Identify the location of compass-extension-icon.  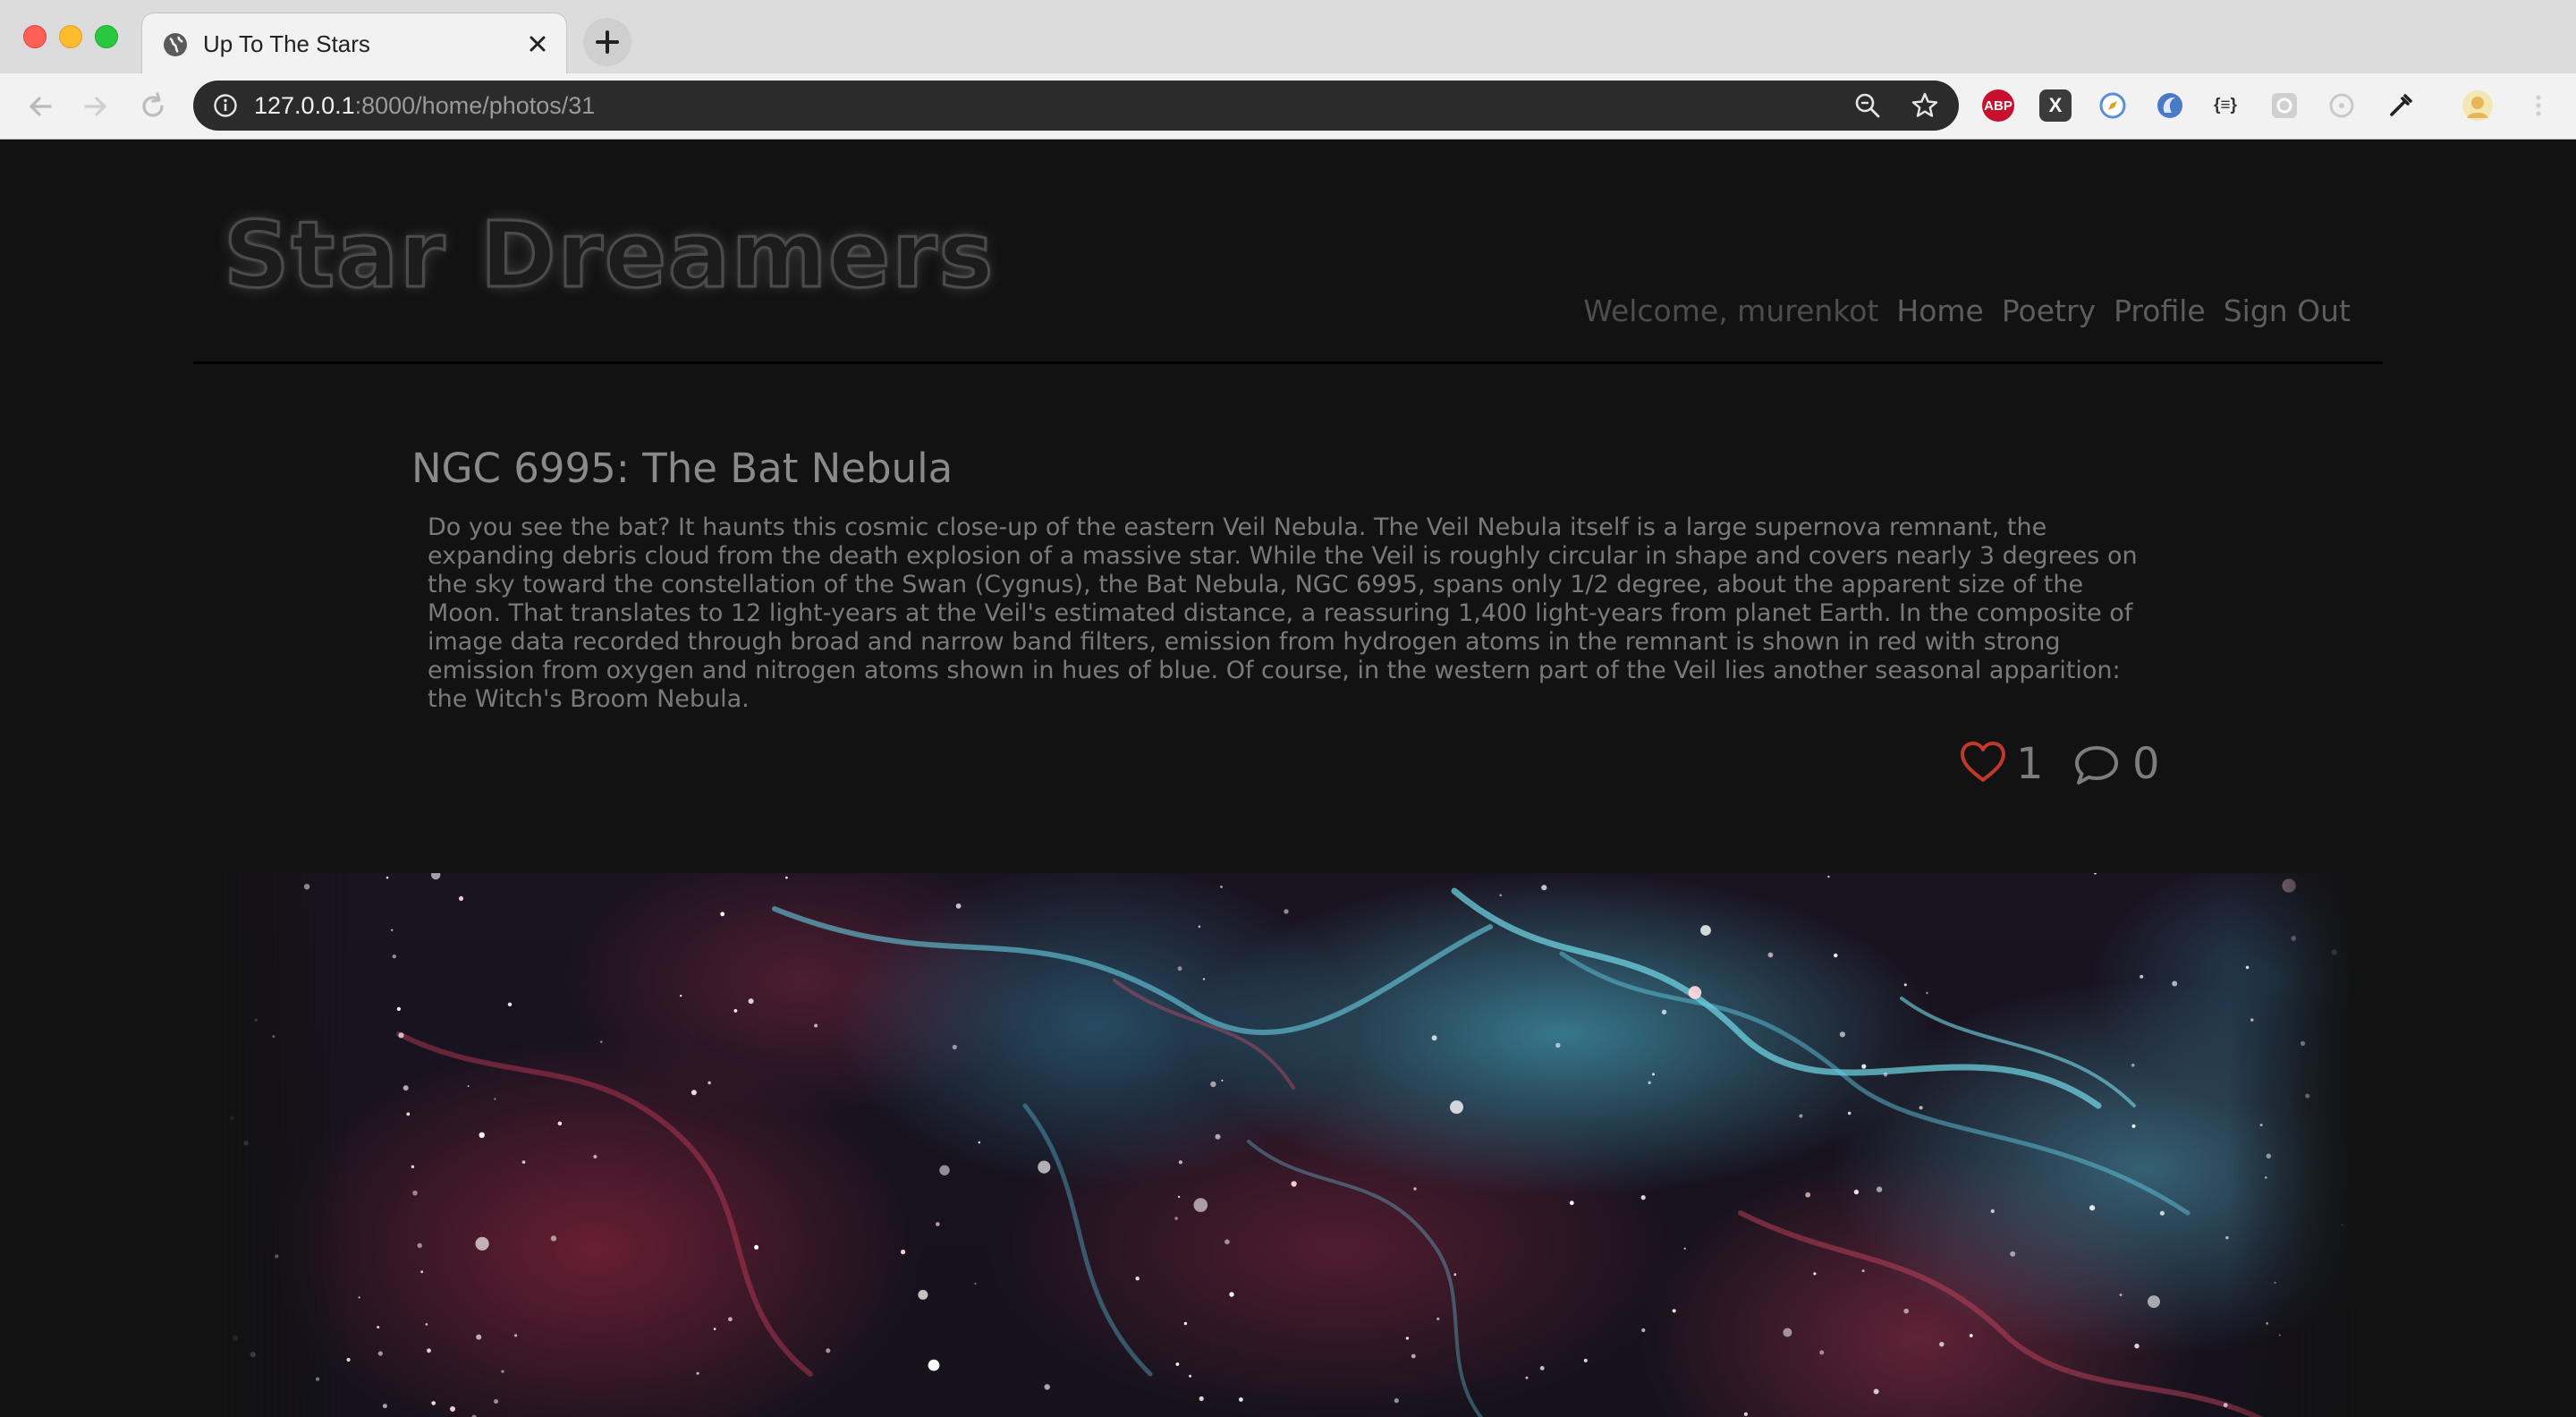
(2113, 106).